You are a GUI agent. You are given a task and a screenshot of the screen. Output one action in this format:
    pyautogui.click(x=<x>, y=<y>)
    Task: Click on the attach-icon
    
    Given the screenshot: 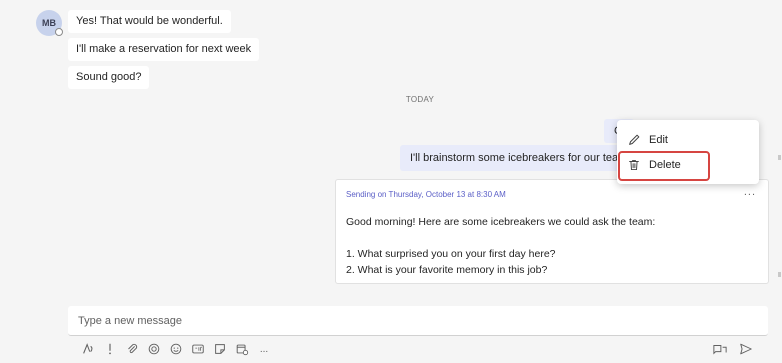 What is the action you would take?
    pyautogui.click(x=132, y=349)
    